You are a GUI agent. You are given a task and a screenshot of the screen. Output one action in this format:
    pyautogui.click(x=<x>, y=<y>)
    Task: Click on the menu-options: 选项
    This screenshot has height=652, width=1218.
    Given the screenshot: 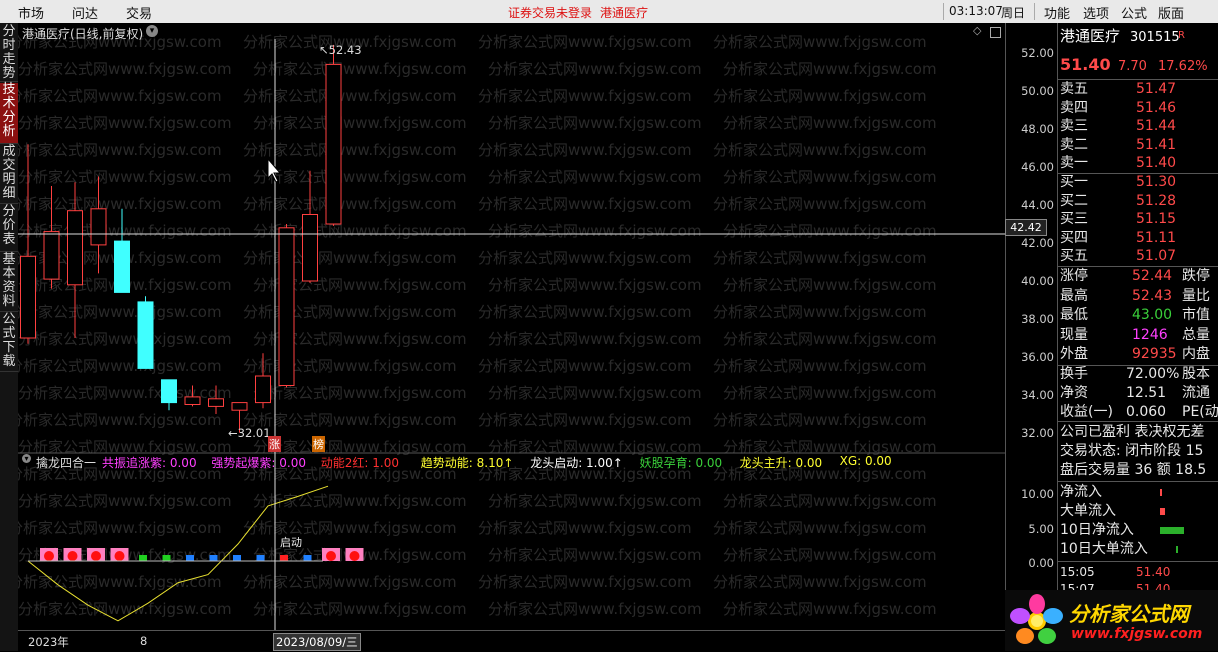 What is the action you would take?
    pyautogui.click(x=1096, y=12)
    